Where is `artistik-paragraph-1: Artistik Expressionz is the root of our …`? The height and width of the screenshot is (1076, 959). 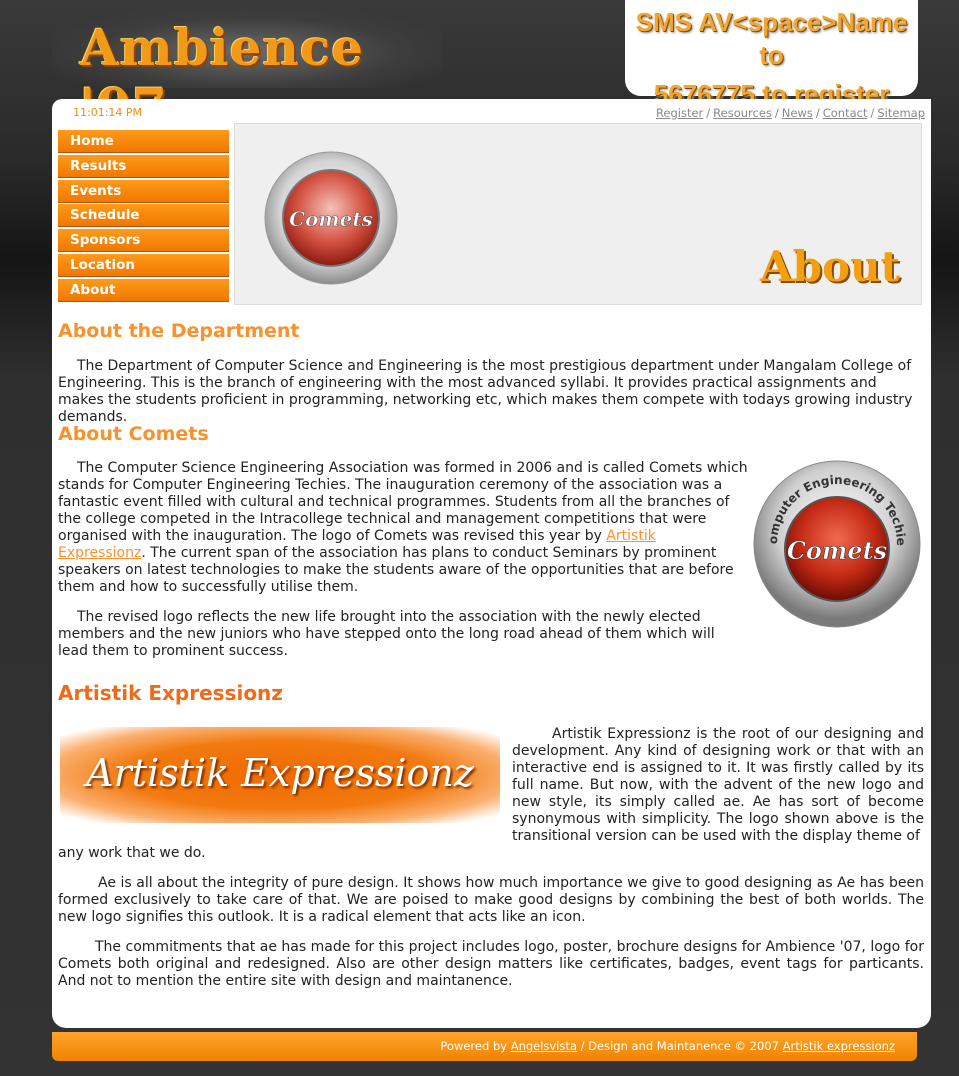
artistik-paragraph-1: Artistik Expressionz is the root of our … is located at coordinates (718, 785).